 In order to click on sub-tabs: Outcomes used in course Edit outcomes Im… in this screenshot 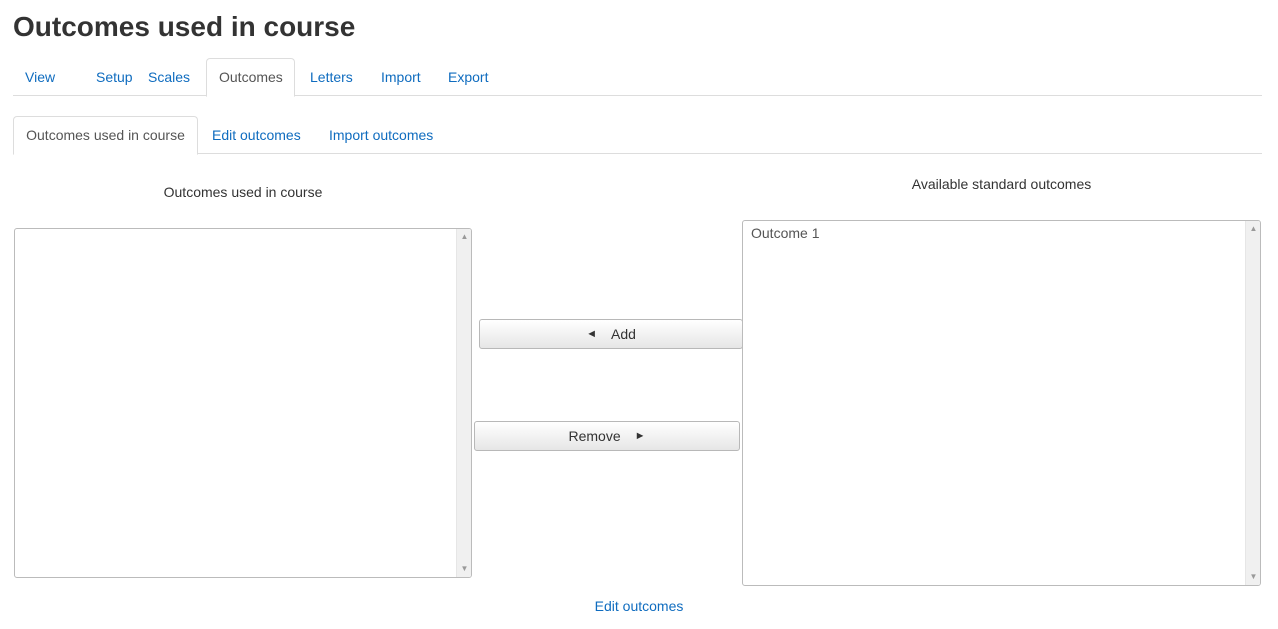, I will do `click(637, 135)`.